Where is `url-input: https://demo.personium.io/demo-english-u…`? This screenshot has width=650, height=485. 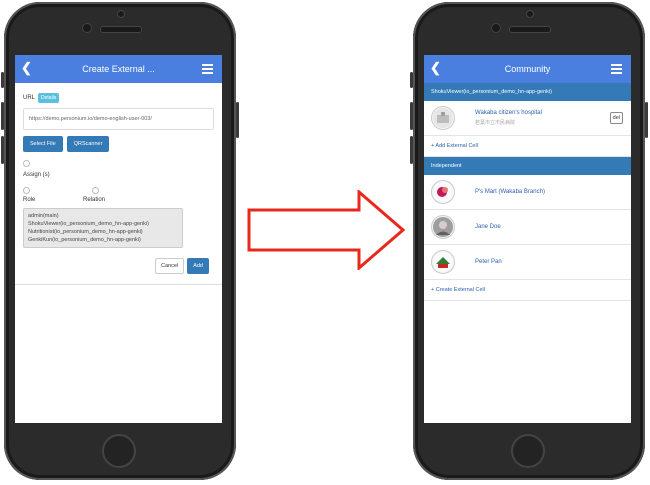 url-input: https://demo.personium.io/demo-english-u… is located at coordinates (118, 119).